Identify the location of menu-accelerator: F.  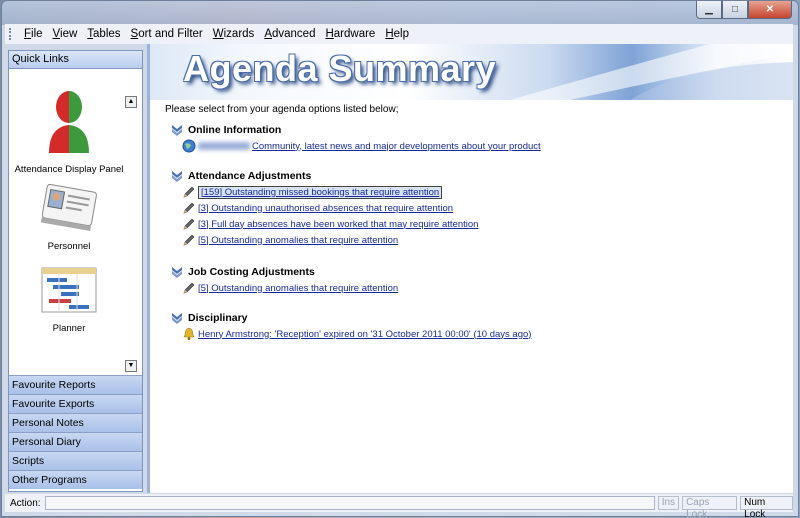
(28, 34).